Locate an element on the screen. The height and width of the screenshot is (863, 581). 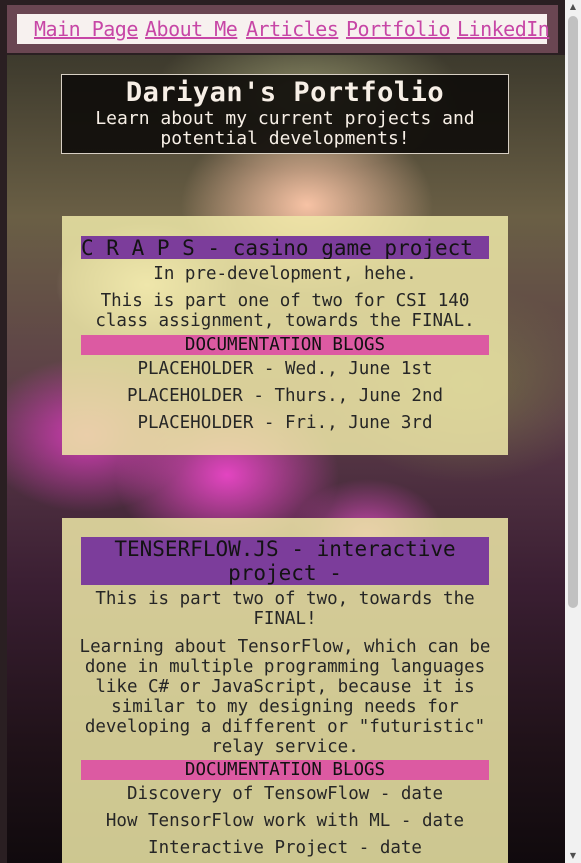
nav-link-linkedin: LinkedIn is located at coordinates (503, 29).